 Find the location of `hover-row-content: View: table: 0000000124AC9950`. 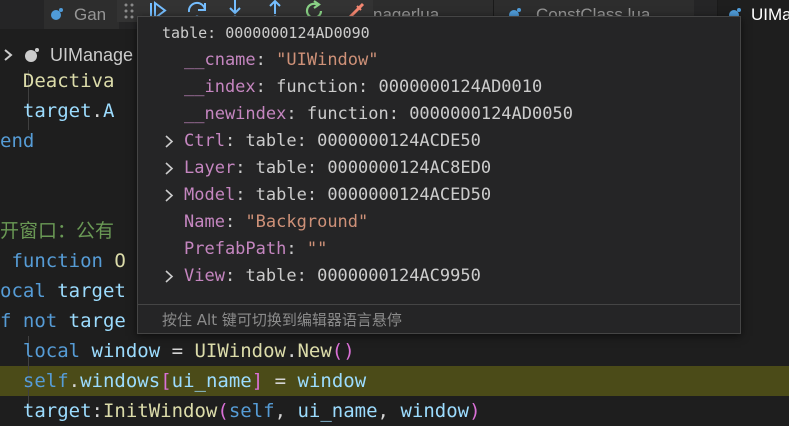

hover-row-content: View: table: 0000000124AC9950 is located at coordinates (332, 276).